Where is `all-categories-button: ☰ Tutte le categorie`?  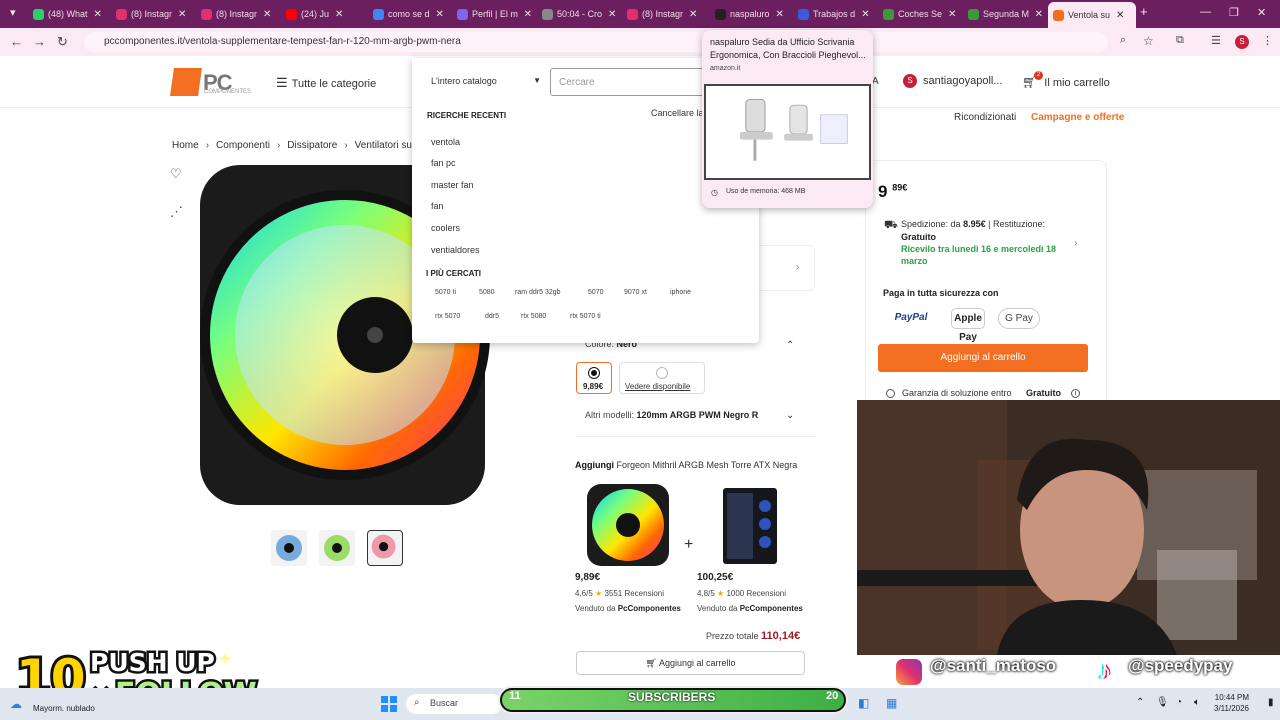 all-categories-button: ☰ Tutte le categorie is located at coordinates (326, 83).